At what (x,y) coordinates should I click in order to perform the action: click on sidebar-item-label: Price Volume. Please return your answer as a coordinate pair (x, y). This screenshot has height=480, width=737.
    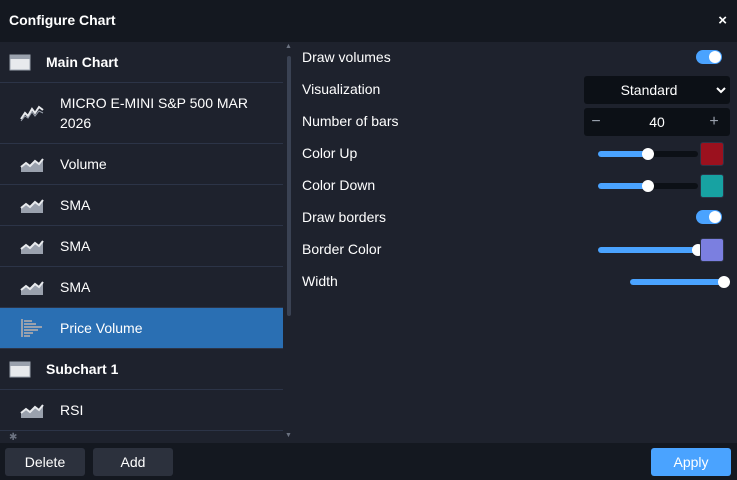
    Looking at the image, I should click on (101, 328).